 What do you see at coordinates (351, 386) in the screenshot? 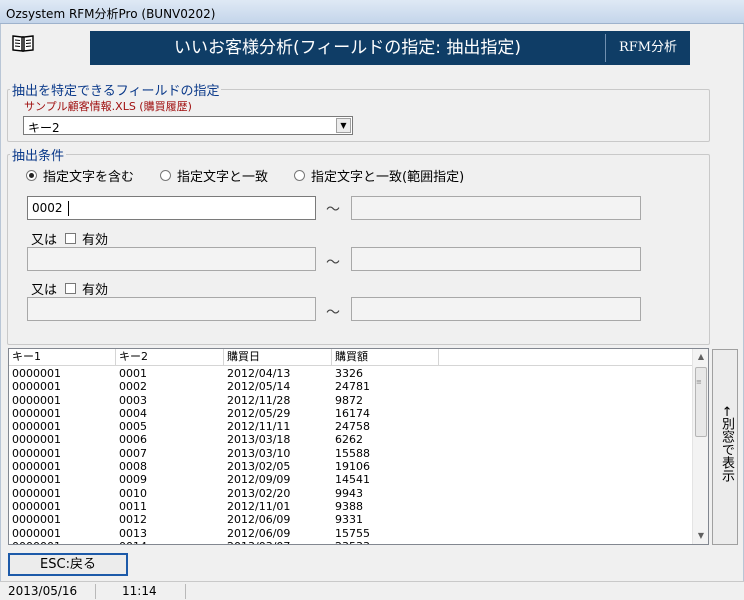
I see `table-row: 0000001 0002 2012/05/14 24781` at bounding box center [351, 386].